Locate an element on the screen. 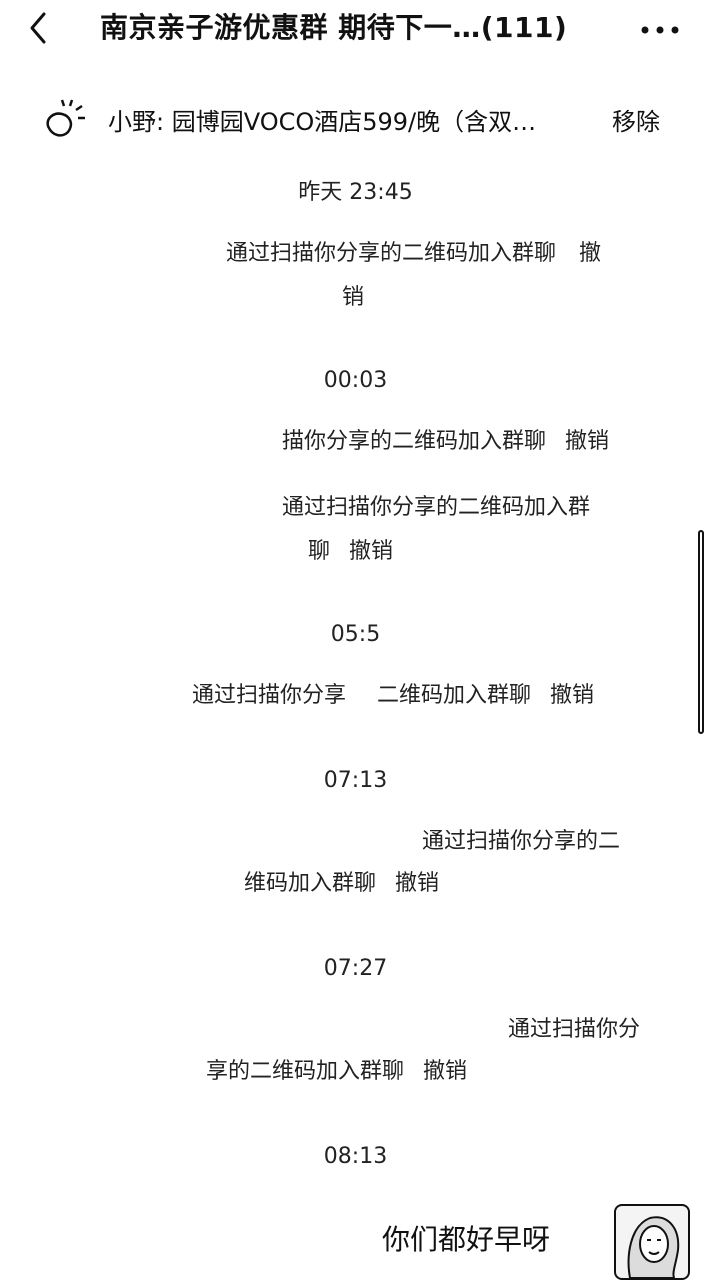 The height and width of the screenshot is (1280, 711). system-message-line: 通过扫描你分享的二维码加入群 is located at coordinates (436, 507).